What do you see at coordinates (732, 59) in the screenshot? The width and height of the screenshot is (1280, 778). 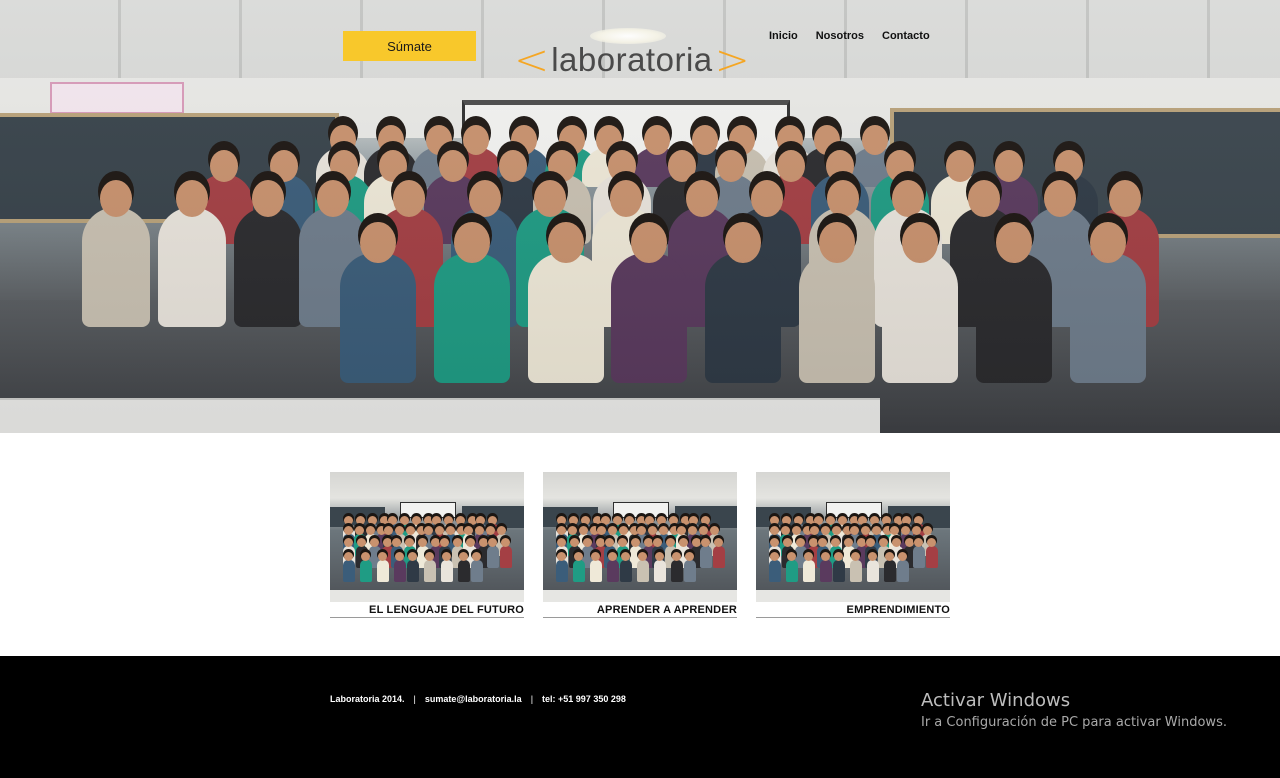 I see `logo-right-chevron: >` at bounding box center [732, 59].